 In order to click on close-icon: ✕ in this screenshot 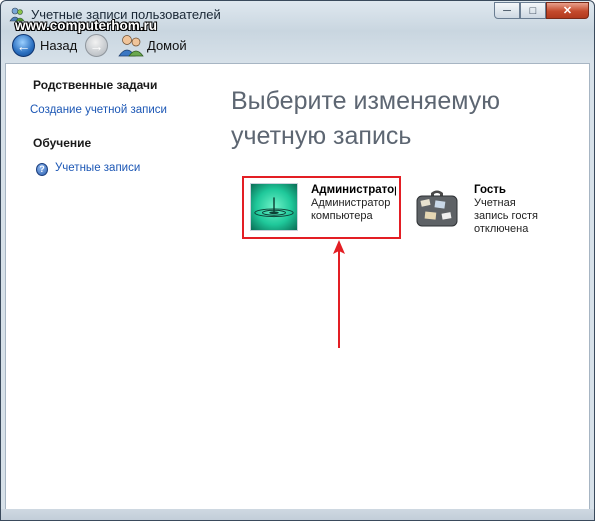, I will do `click(567, 11)`.